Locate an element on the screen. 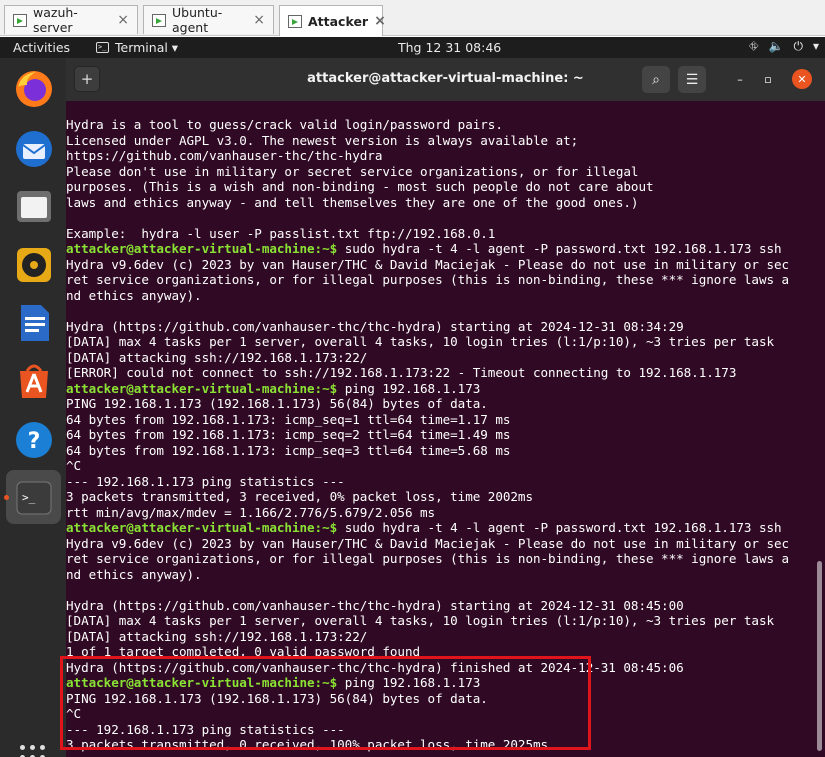 Image resolution: width=825 pixels, height=757 pixels. power-icon: ⏻ is located at coordinates (798, 46).